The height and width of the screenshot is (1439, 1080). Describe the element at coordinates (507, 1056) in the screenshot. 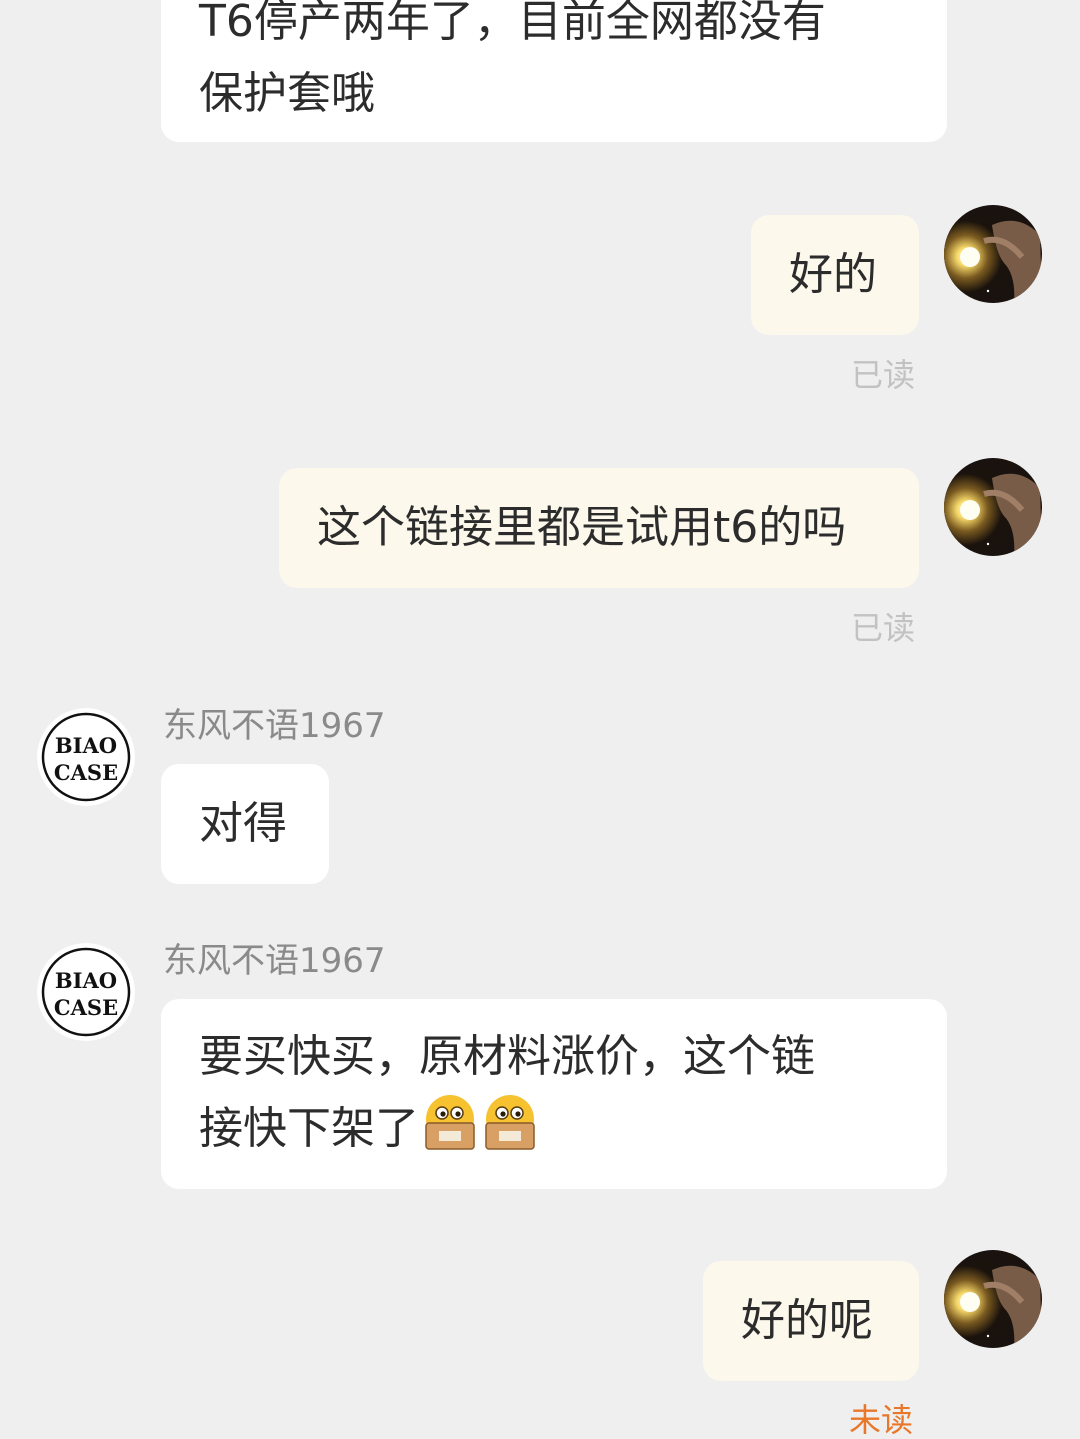

I see `message-text-line: 要买快买，原材料涨价，这个链` at that location.